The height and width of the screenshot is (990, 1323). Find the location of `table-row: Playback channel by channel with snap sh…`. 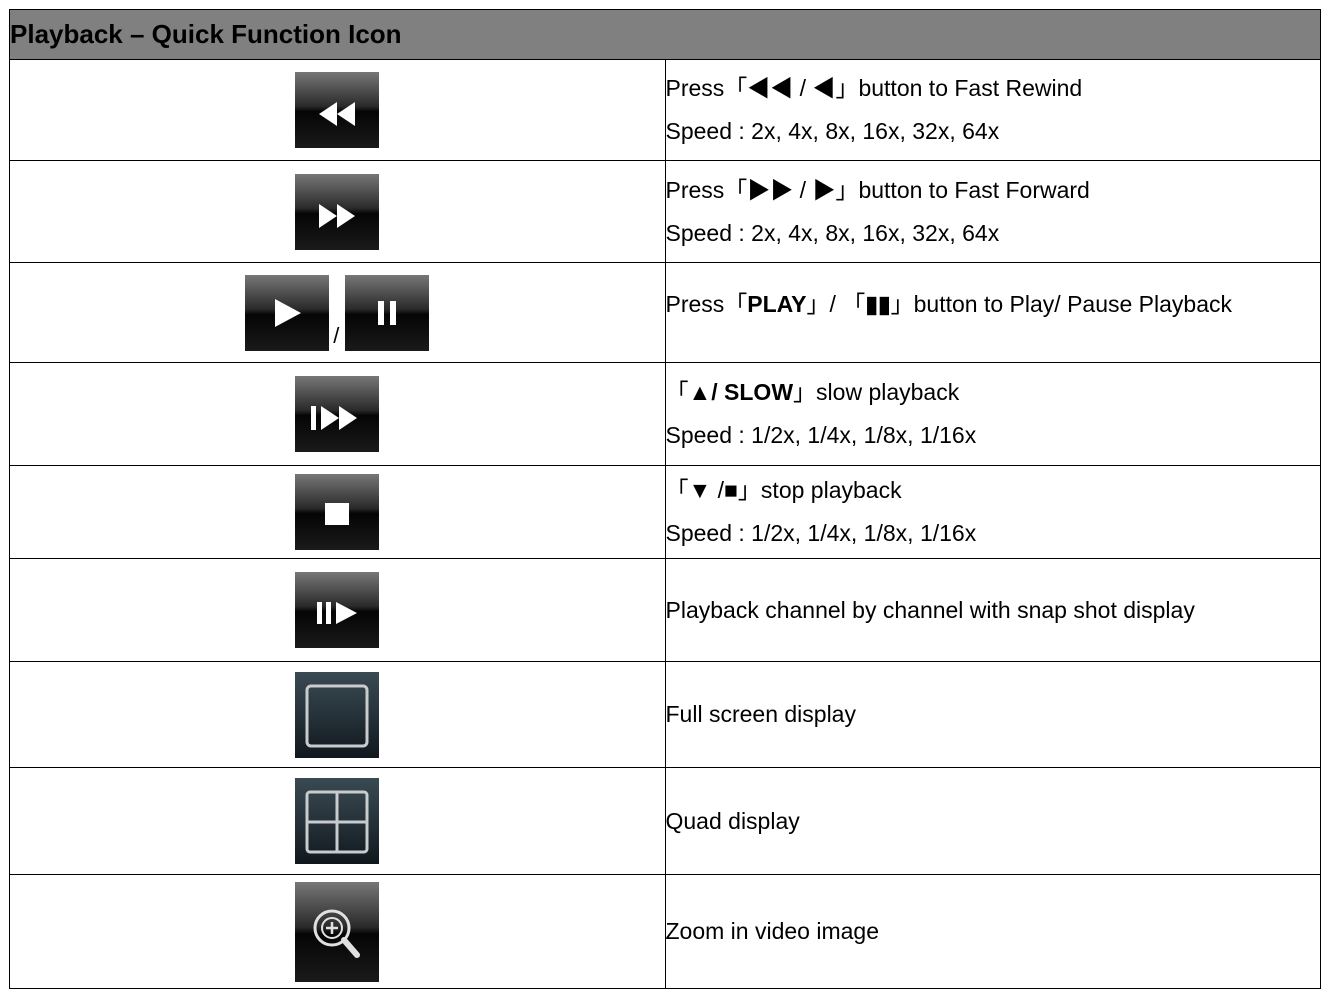

table-row: Playback channel by channel with snap sh… is located at coordinates (665, 610).